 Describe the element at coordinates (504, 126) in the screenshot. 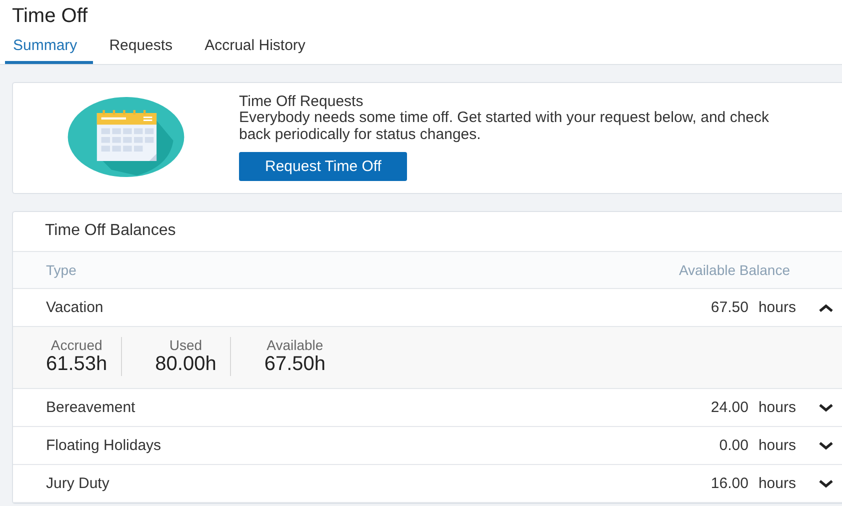

I see `card-description: Everybody needs some time off. Get started with your request below, and check back periodically for status changes.` at that location.